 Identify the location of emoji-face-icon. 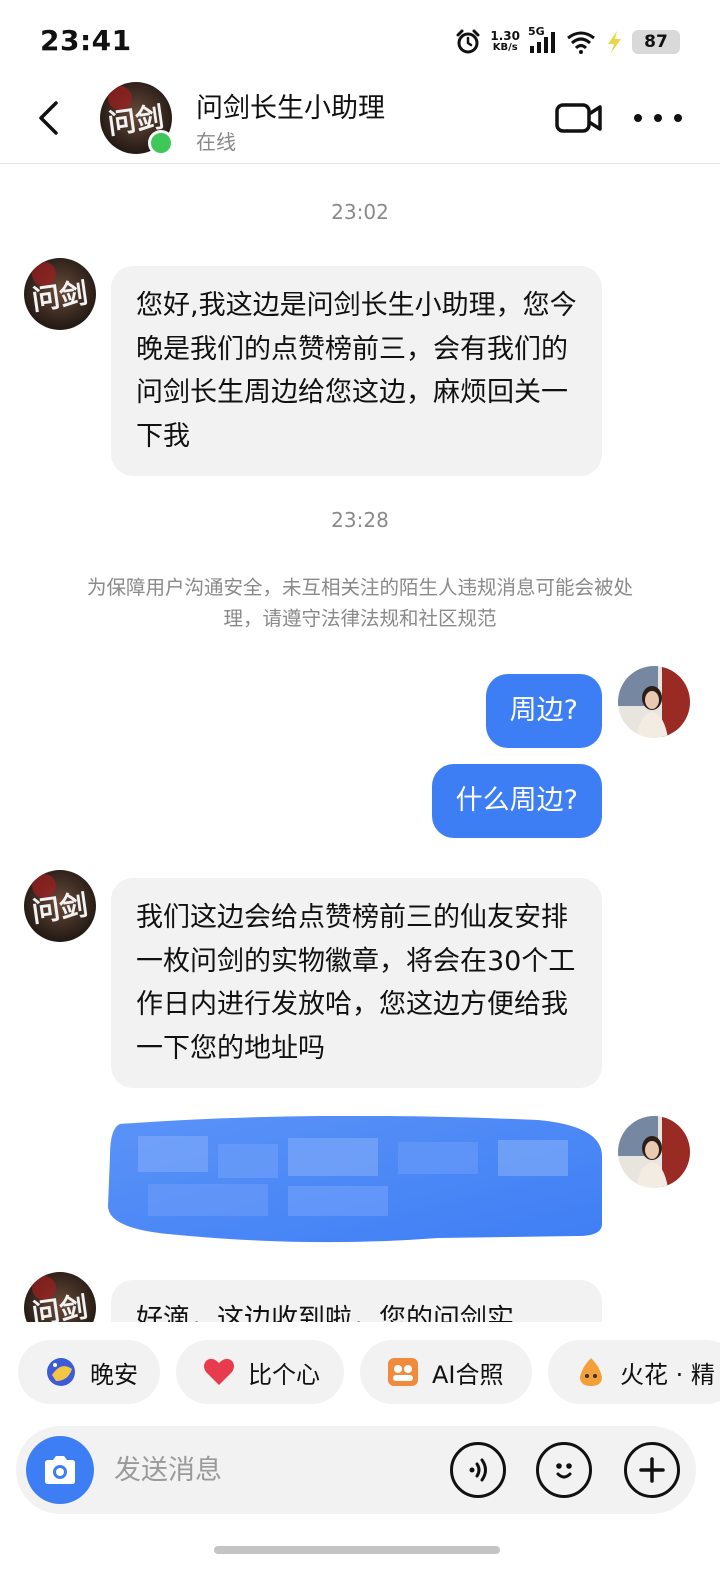
(564, 1471).